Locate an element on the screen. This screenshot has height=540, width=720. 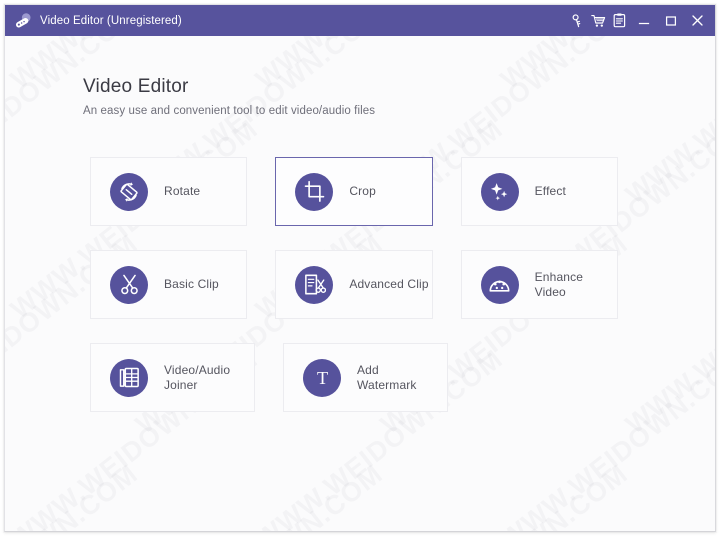
tool-card-advanced-clip: Advanced Clip is located at coordinates (354, 284).